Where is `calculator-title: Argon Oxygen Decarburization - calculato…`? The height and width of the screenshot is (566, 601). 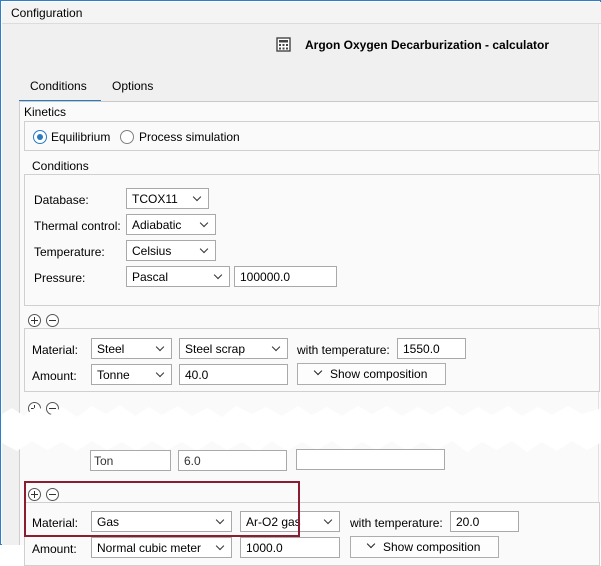 calculator-title: Argon Oxygen Decarburization - calculato… is located at coordinates (427, 45).